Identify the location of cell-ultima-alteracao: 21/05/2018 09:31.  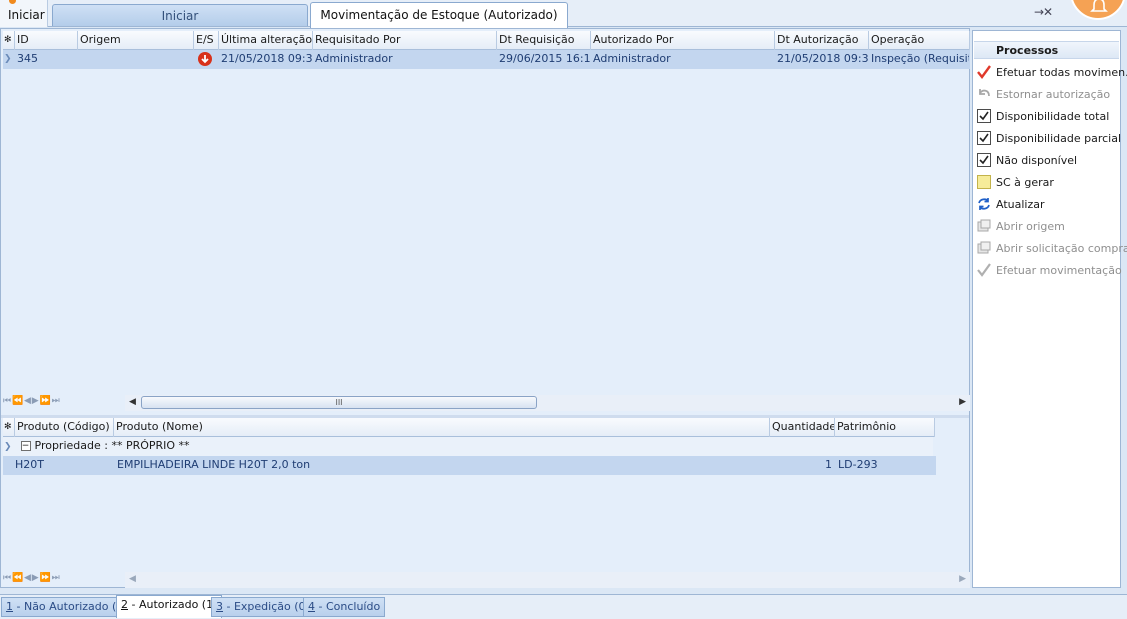
(266, 59).